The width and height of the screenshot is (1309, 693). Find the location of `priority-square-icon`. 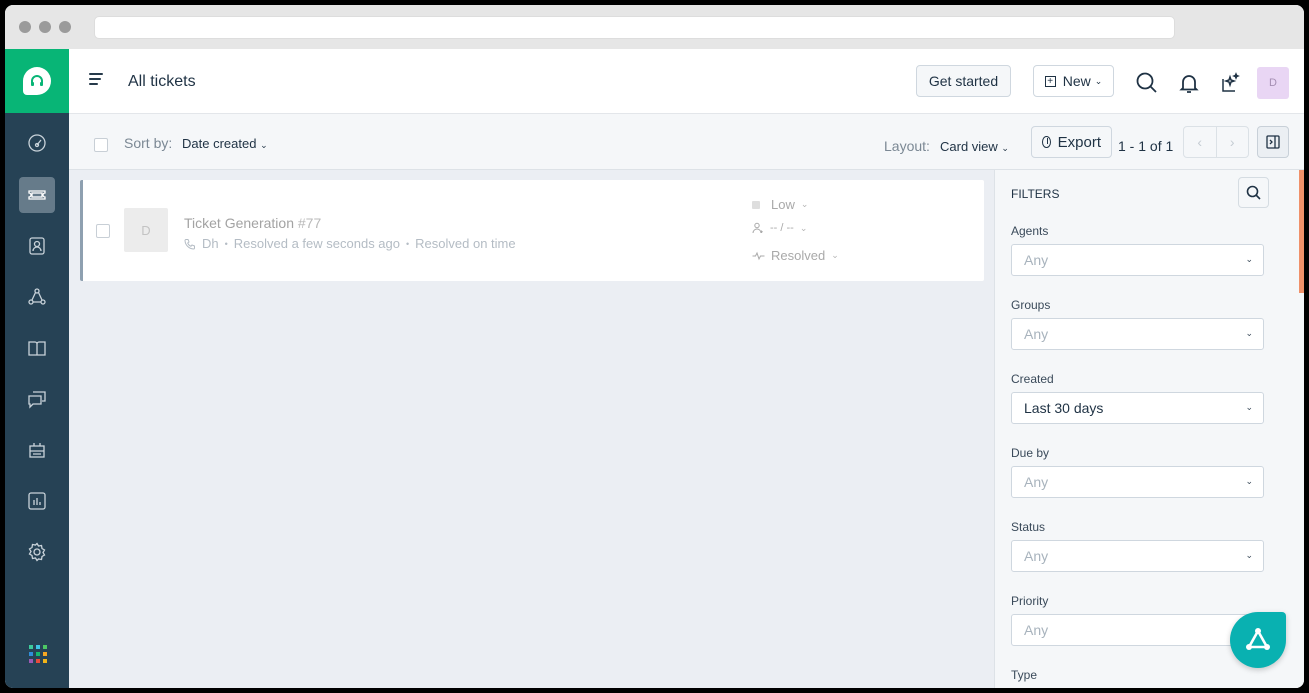

priority-square-icon is located at coordinates (756, 204).